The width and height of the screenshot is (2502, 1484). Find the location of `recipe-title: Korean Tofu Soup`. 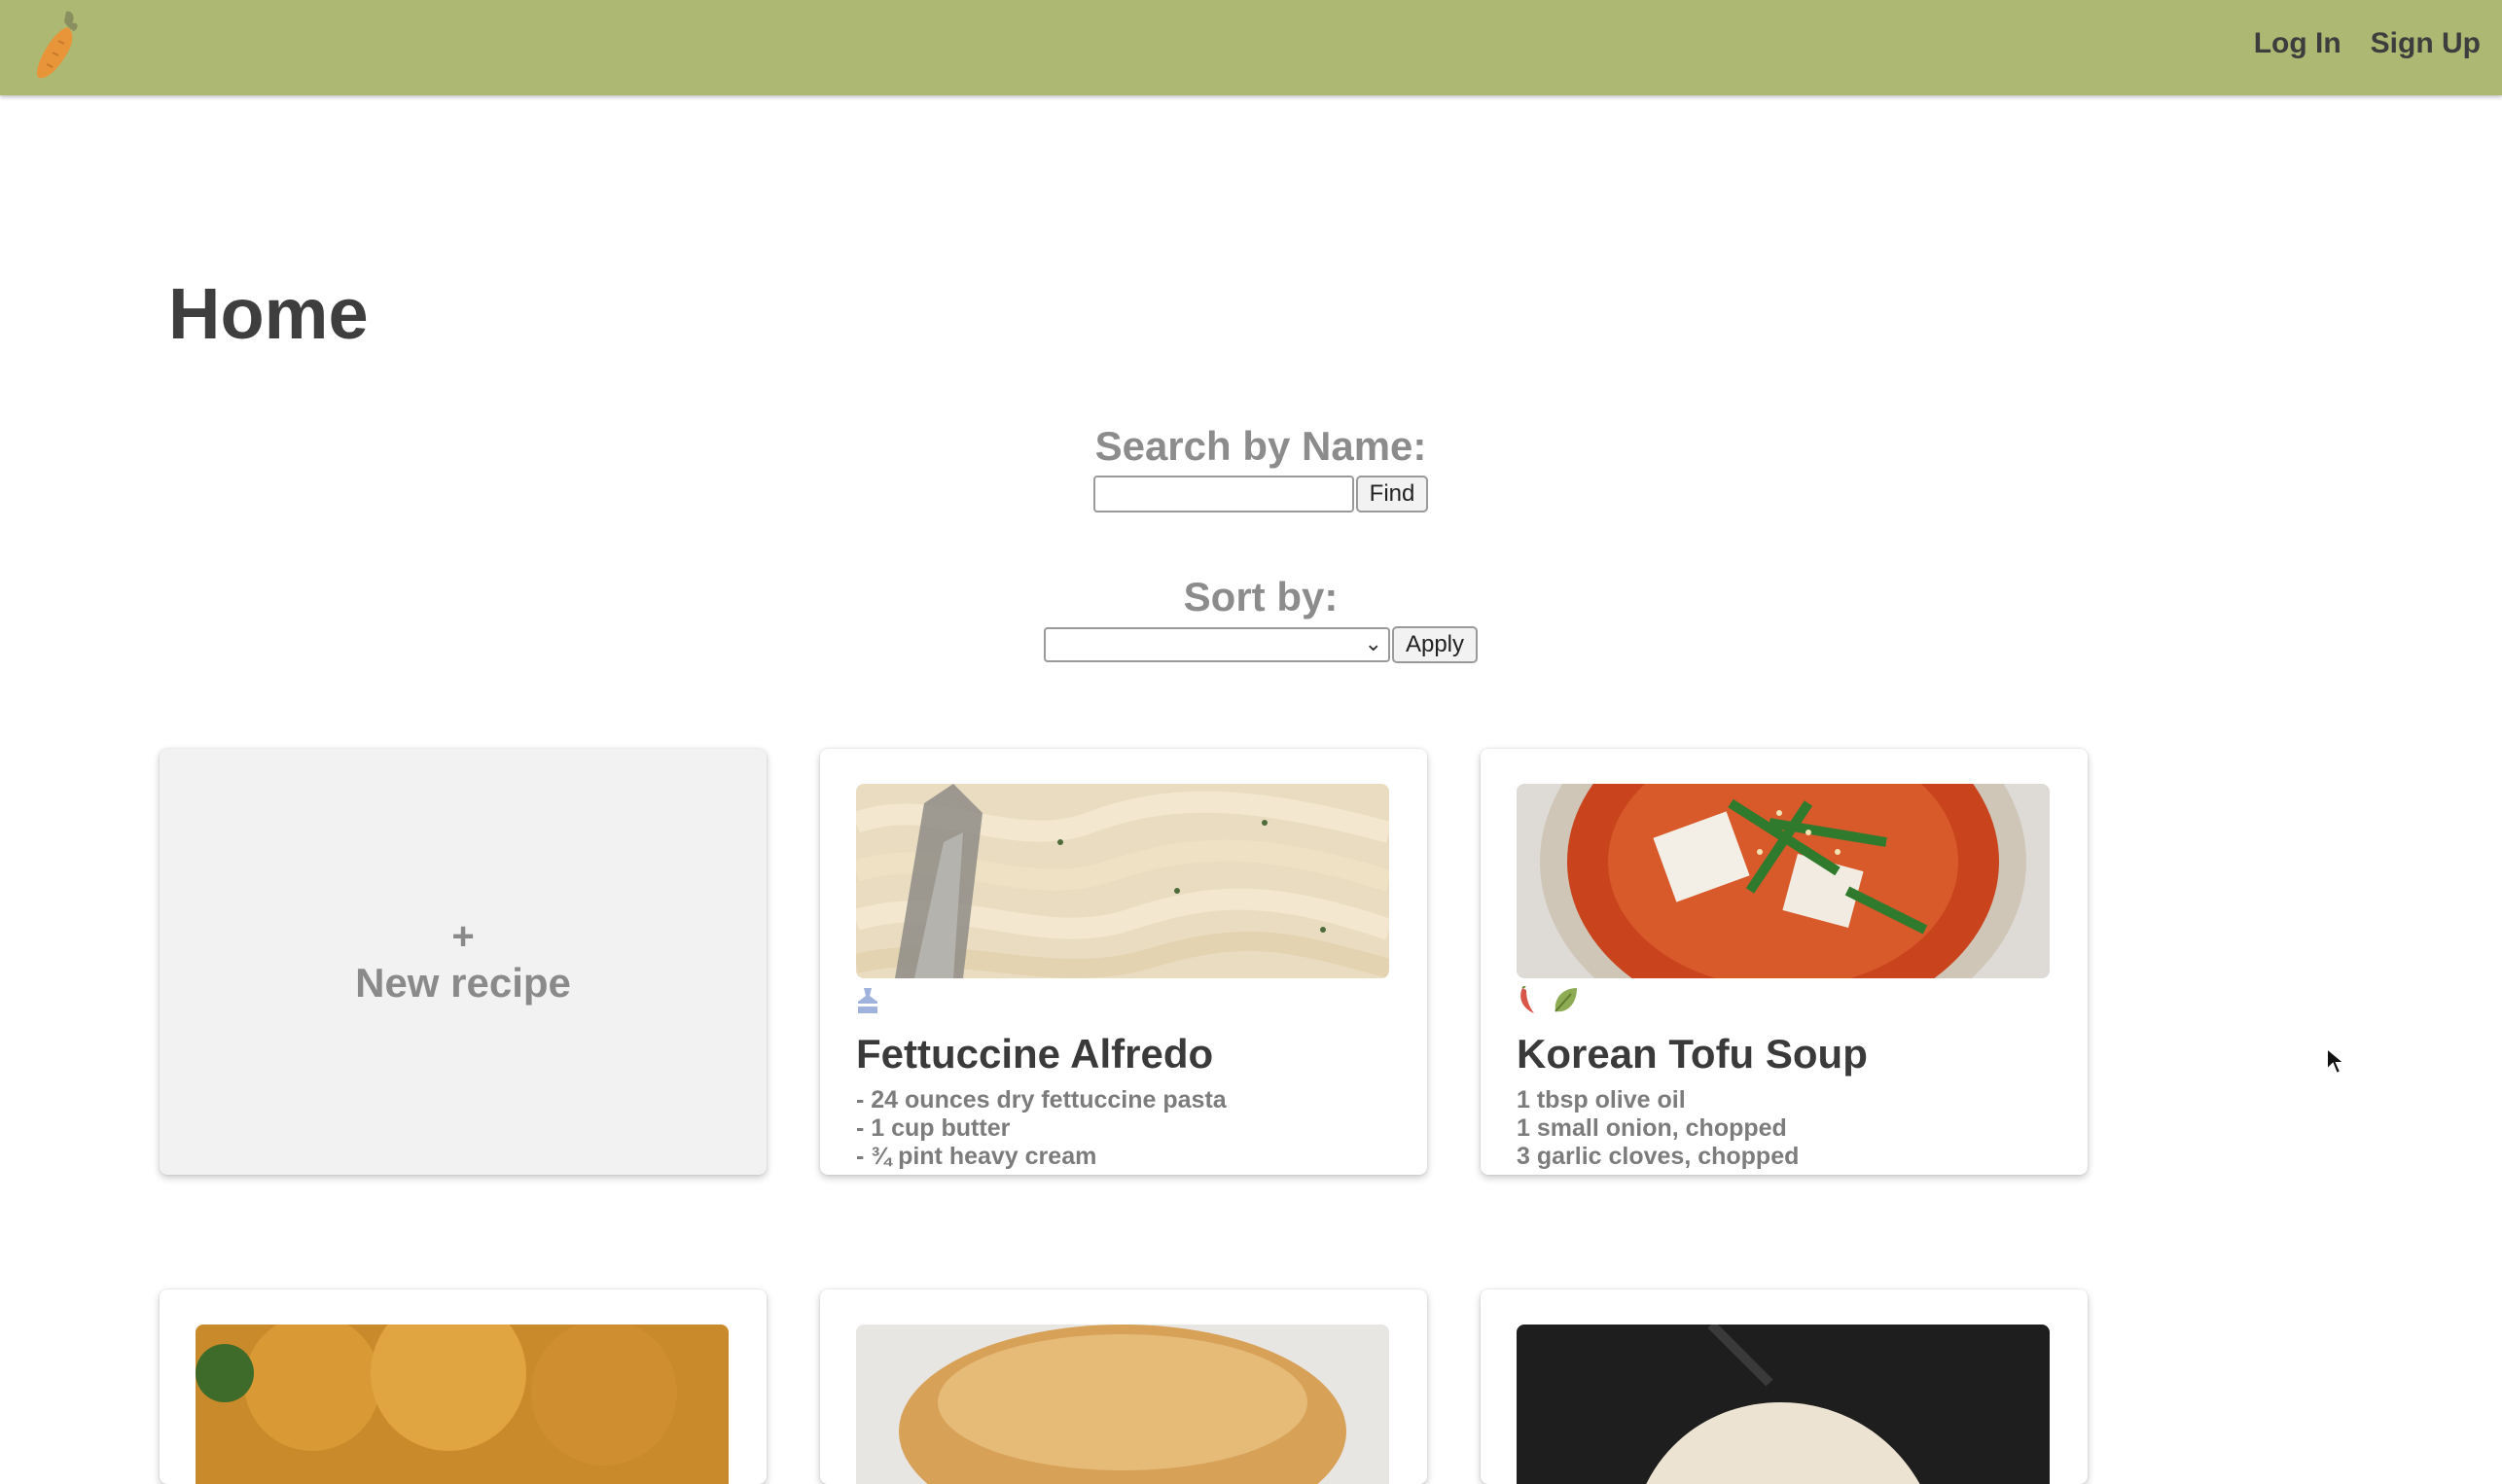

recipe-title: Korean Tofu Soup is located at coordinates (1692, 1054).